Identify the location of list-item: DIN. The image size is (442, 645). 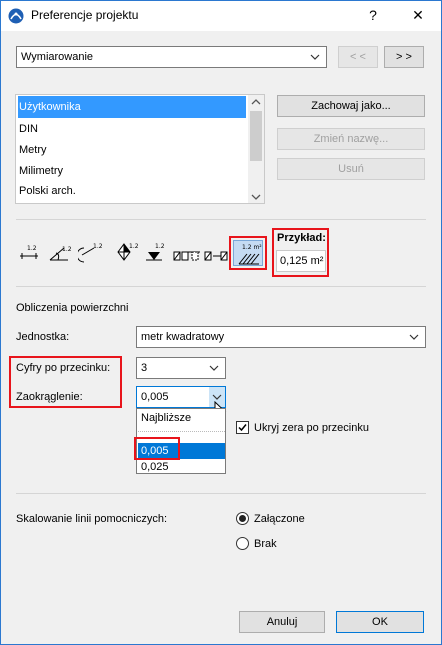
(132, 129).